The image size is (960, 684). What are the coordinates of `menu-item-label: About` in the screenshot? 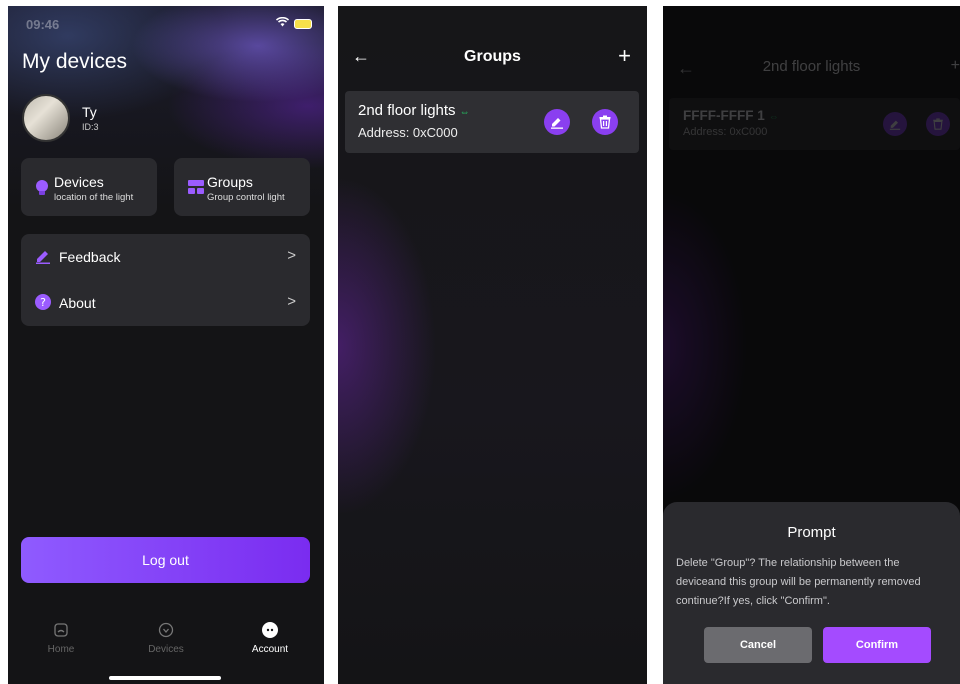 It's located at (77, 303).